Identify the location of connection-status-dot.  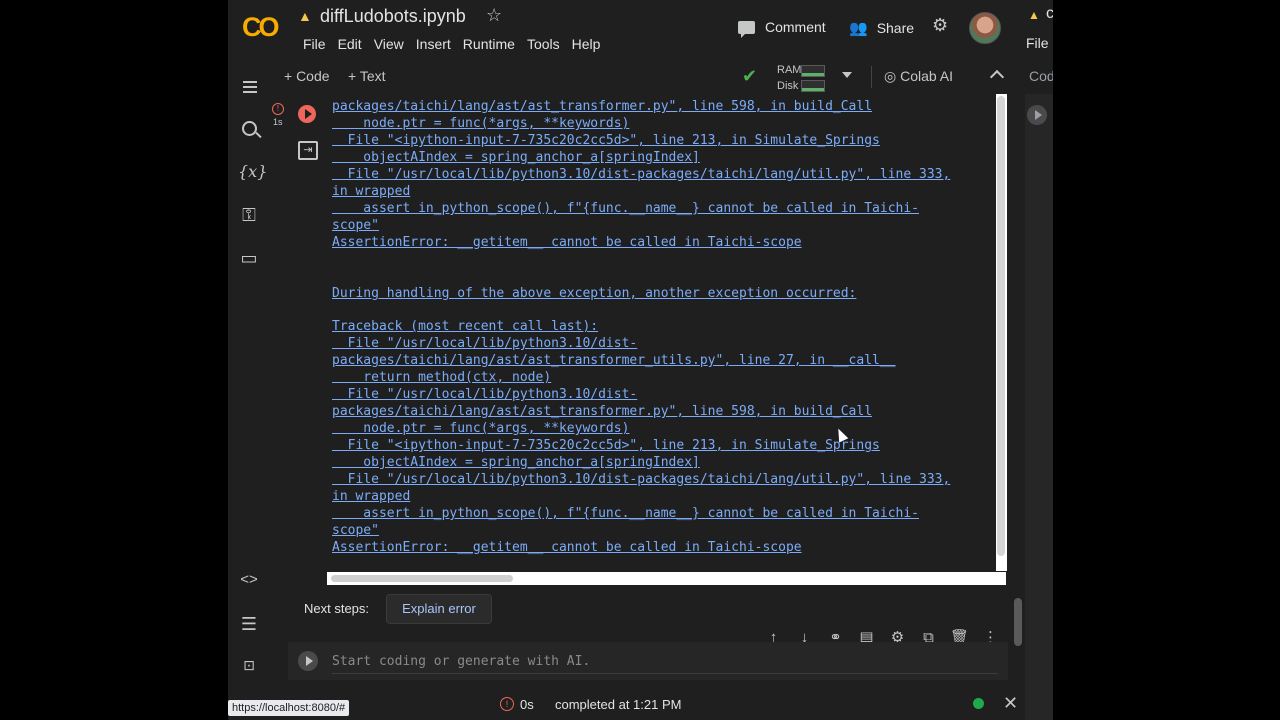
(978, 703).